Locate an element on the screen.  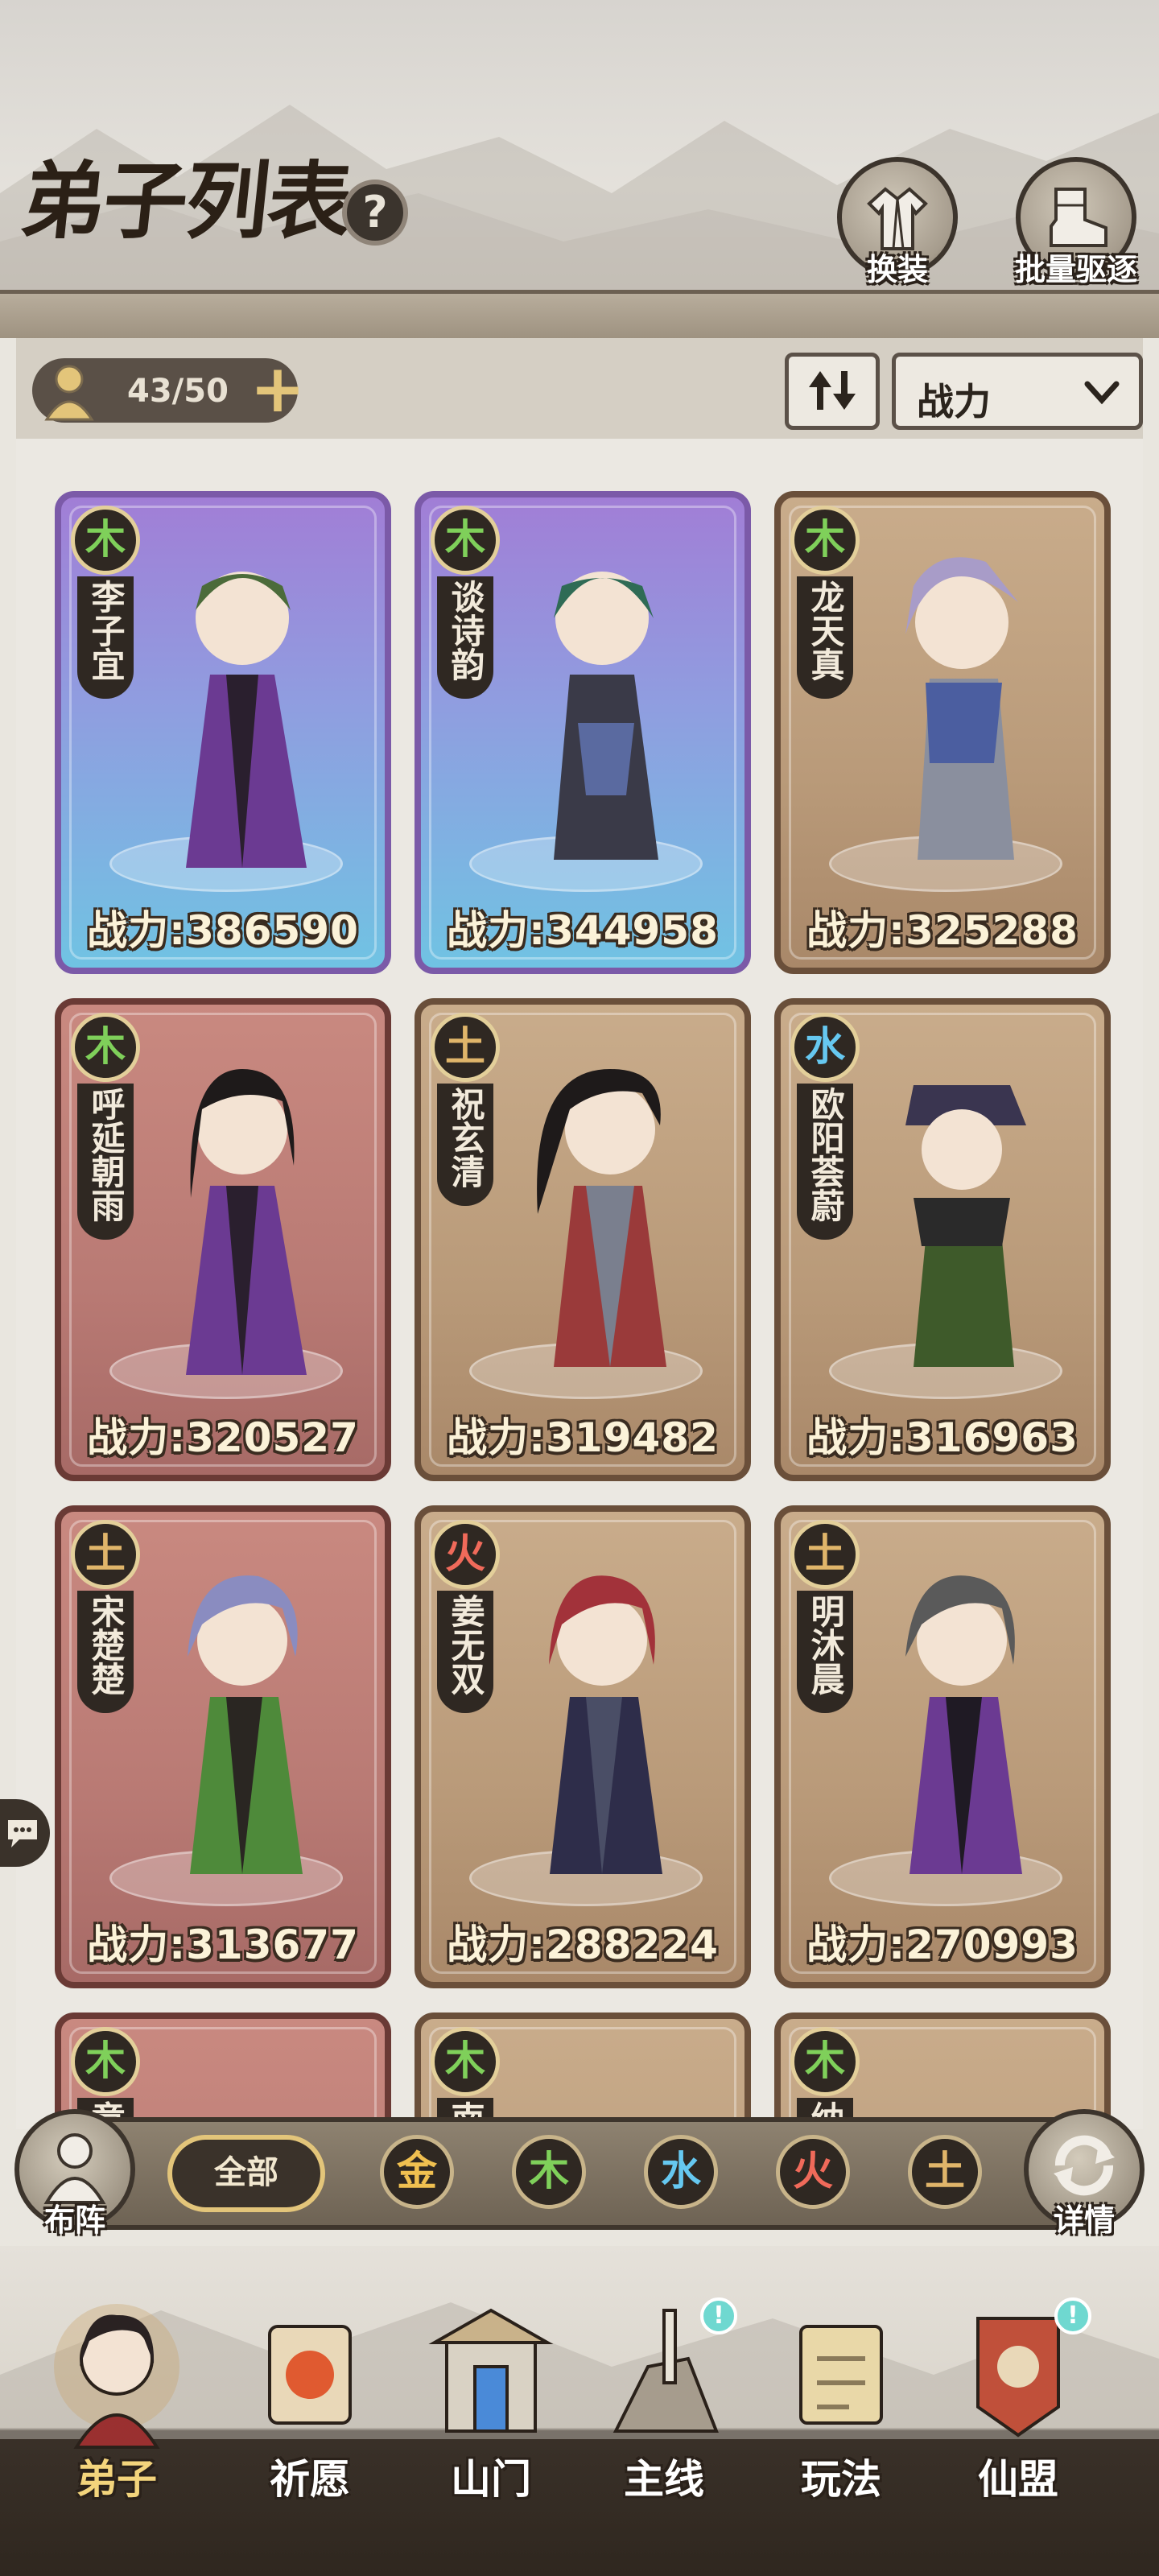
filter-wood-button: 木 is located at coordinates (549, 2172).